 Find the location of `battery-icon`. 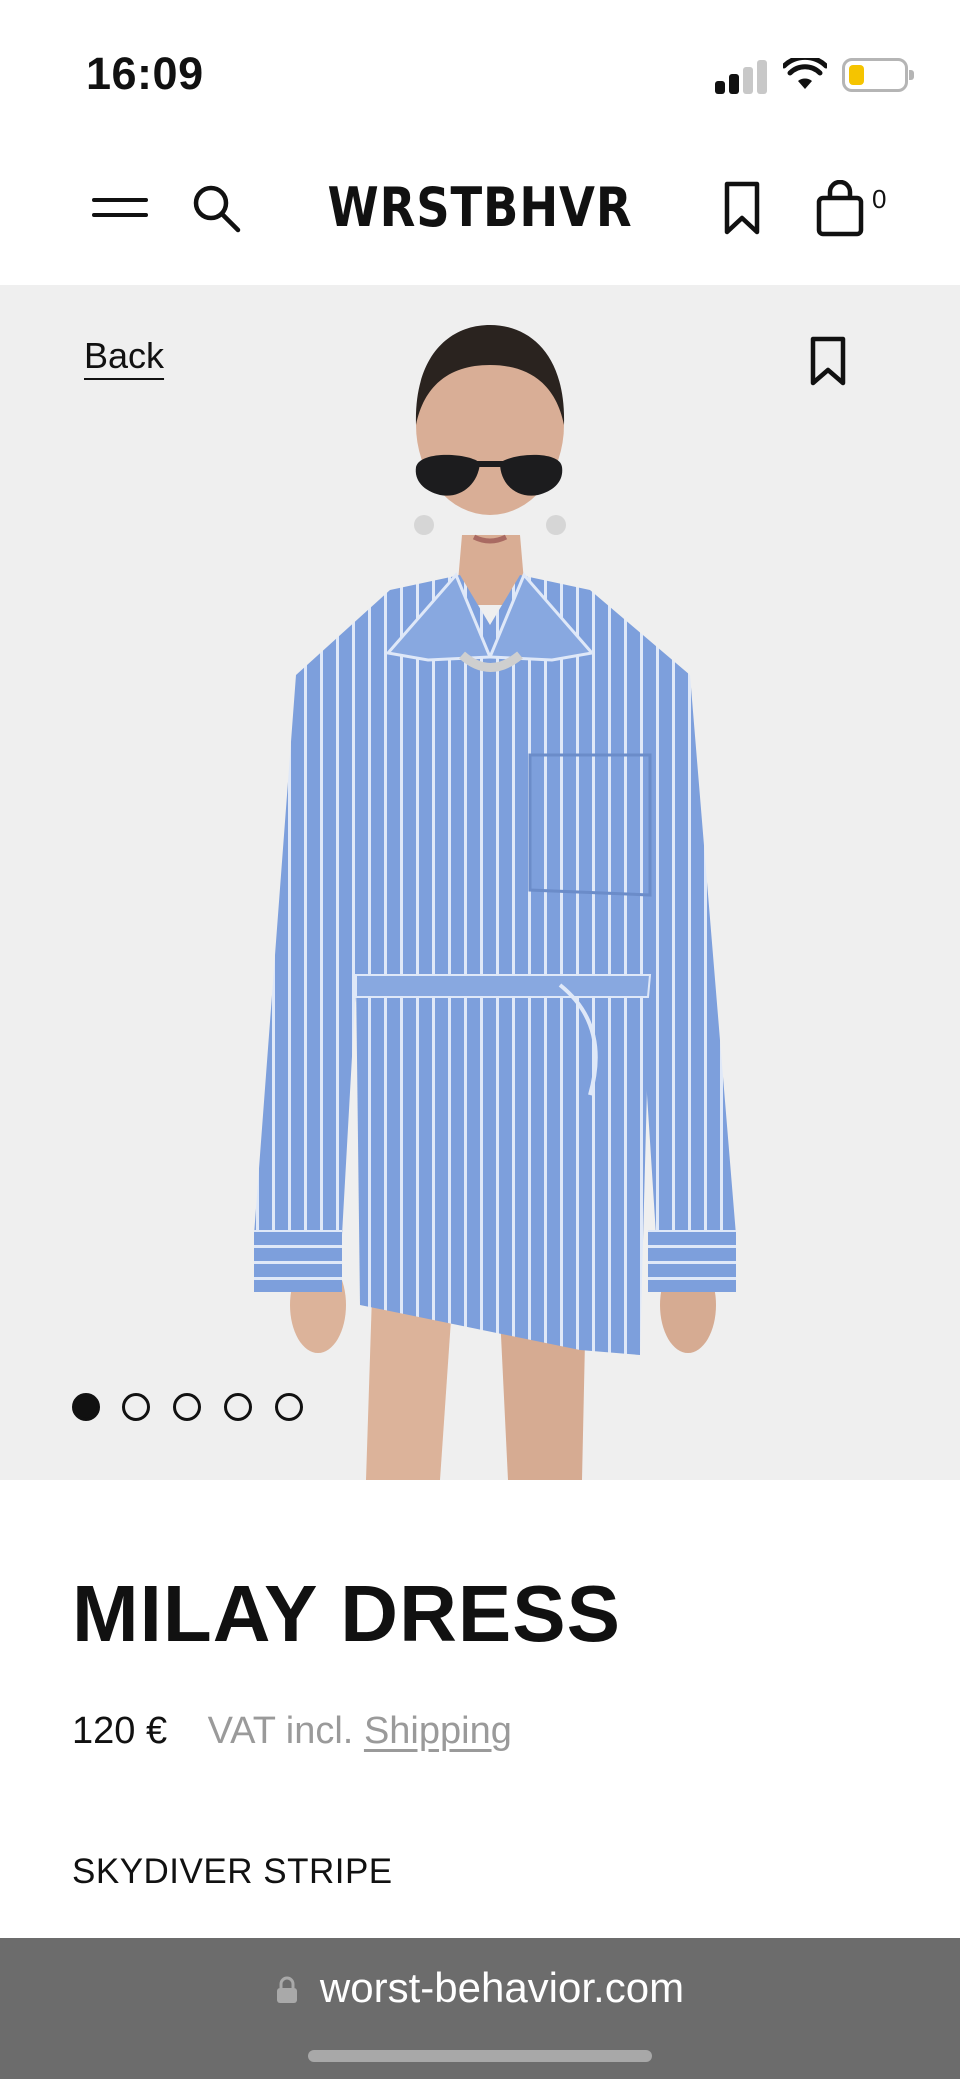

battery-icon is located at coordinates (878, 75).